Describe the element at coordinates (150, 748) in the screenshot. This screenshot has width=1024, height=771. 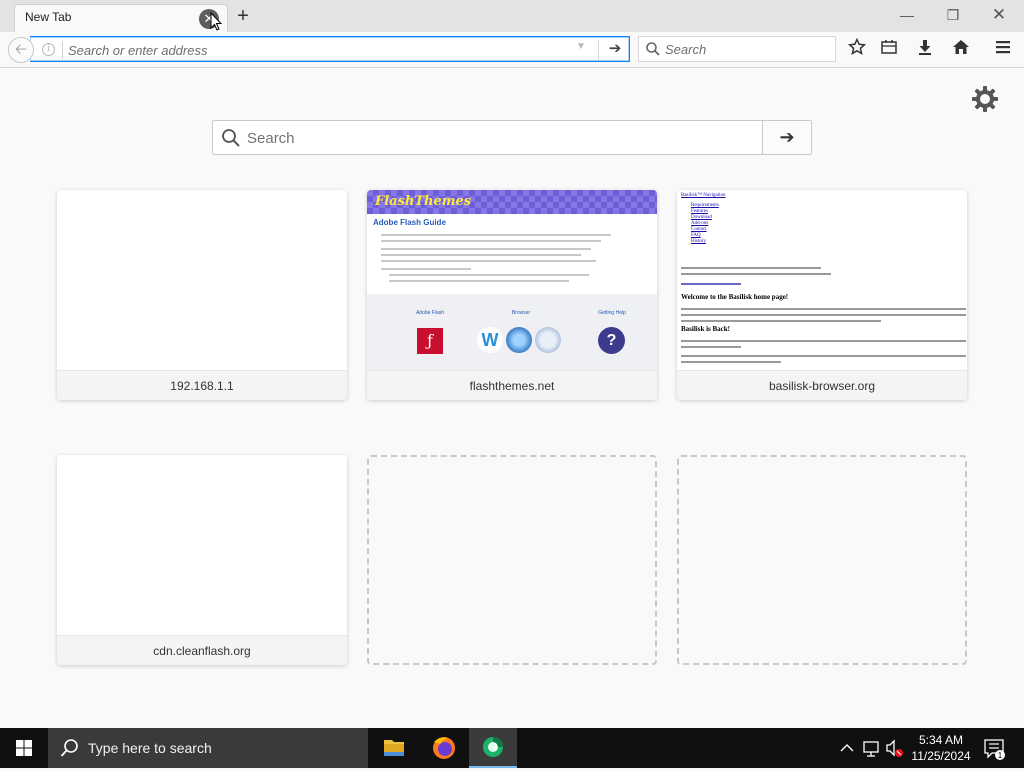
I see `taskbar-search-placeholder: Type here to search` at that location.